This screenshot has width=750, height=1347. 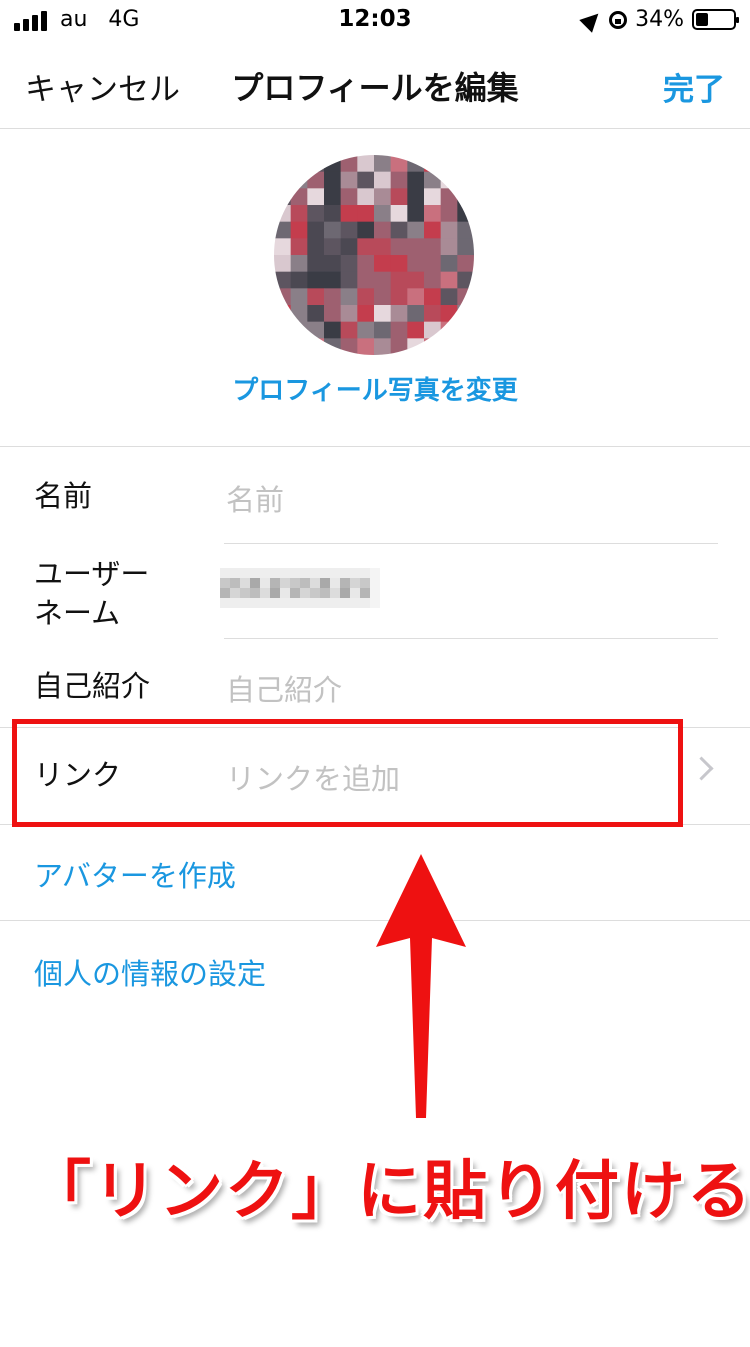 What do you see at coordinates (347, 773) in the screenshot?
I see `highlight-box` at bounding box center [347, 773].